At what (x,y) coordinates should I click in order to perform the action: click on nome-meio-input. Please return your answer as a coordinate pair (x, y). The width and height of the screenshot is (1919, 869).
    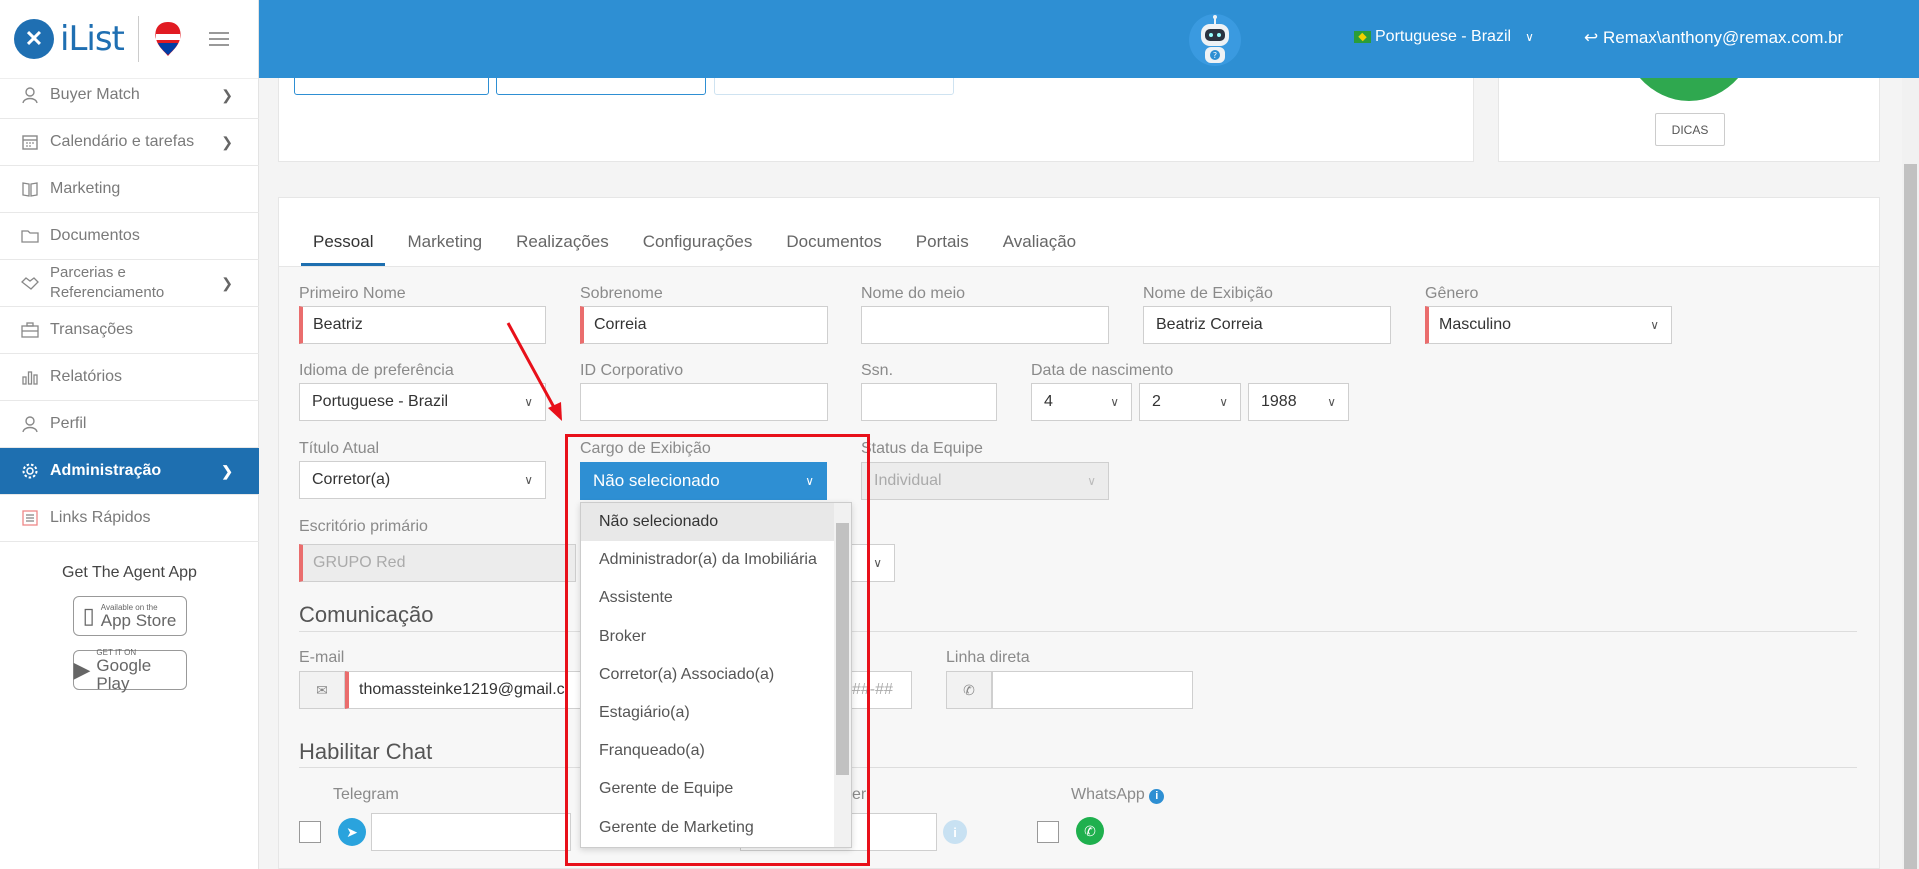
    Looking at the image, I should click on (985, 325).